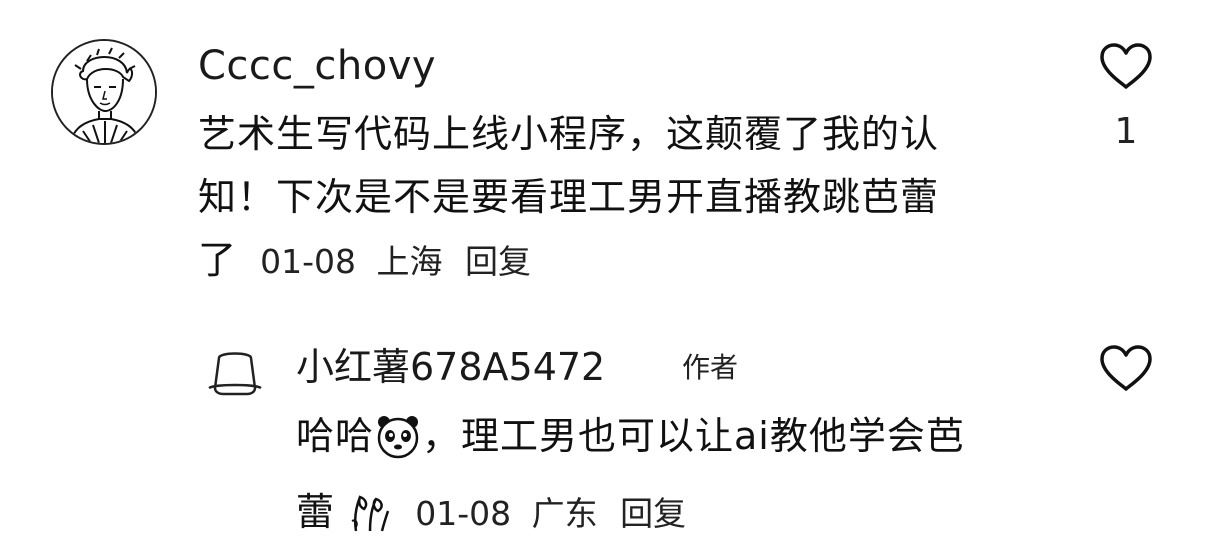  I want to click on comment-username: Cccc_chovy, so click(317, 66).